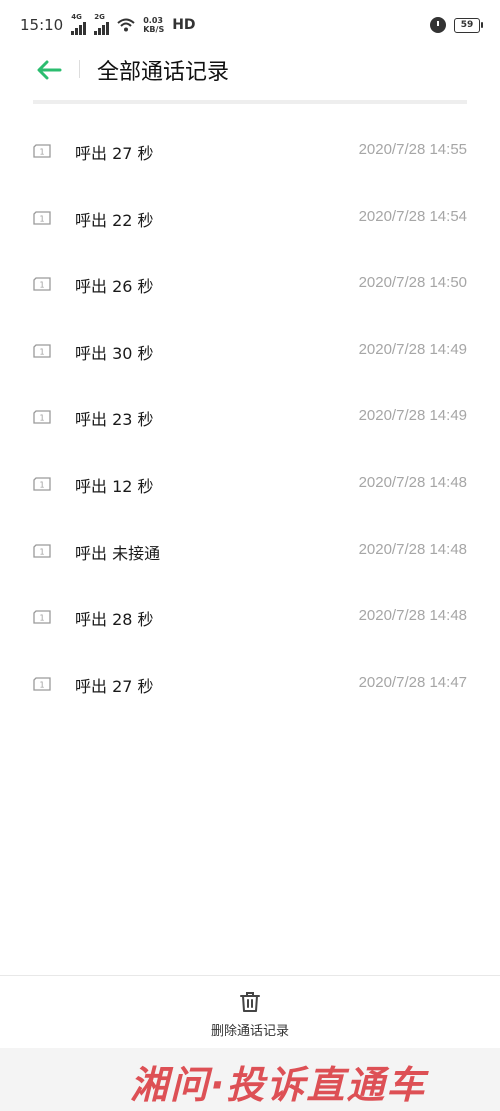  What do you see at coordinates (114, 620) in the screenshot?
I see `call-type-duration: 呼出 28 秒` at bounding box center [114, 620].